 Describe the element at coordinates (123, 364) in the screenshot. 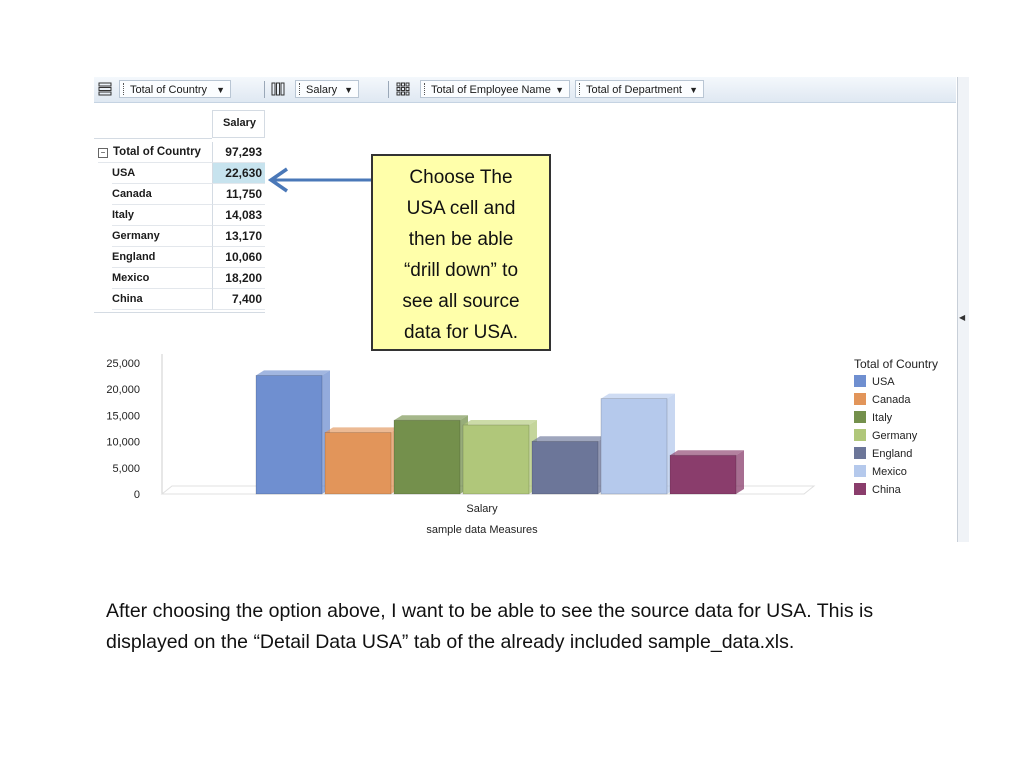

I see `y-tick-label: 25,000` at that location.